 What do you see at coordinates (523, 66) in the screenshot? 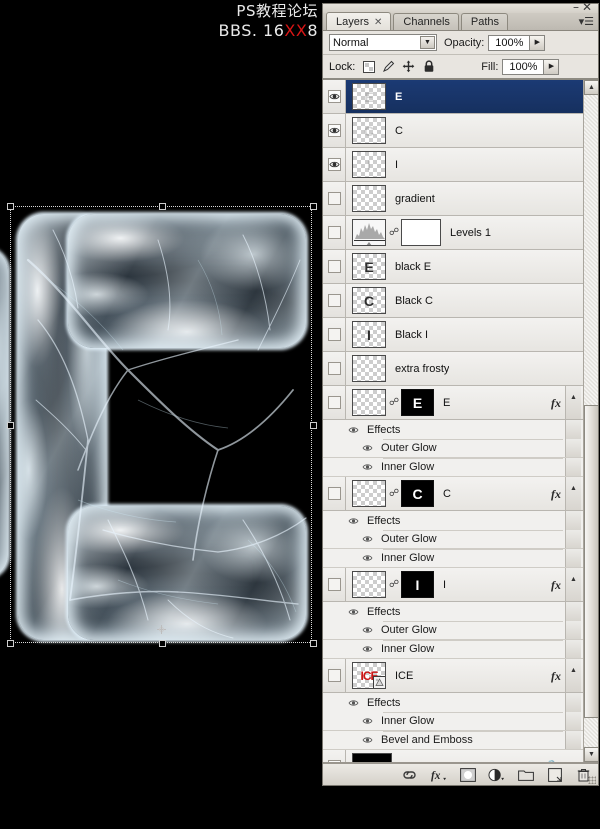
I see `fill-input: 100%` at bounding box center [523, 66].